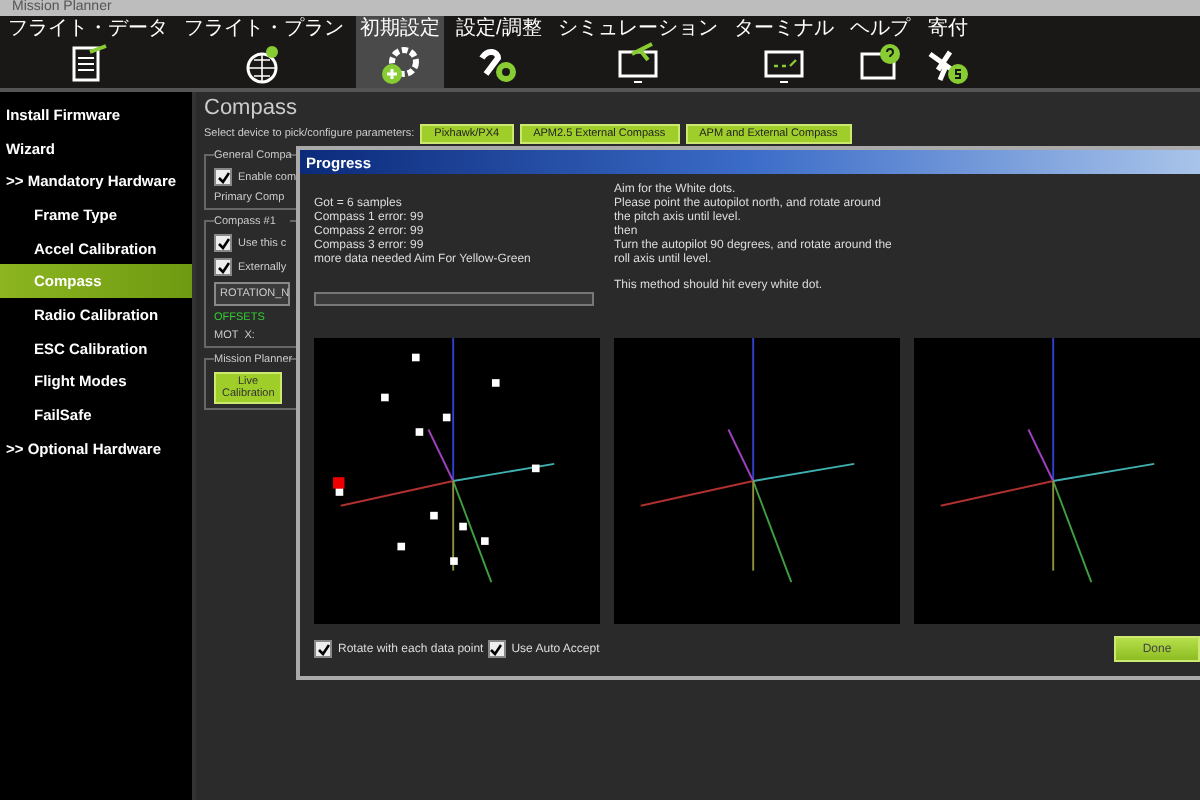 The image size is (1200, 800). What do you see at coordinates (783, 52) in the screenshot?
I see `menu-tab: ターミナル` at bounding box center [783, 52].